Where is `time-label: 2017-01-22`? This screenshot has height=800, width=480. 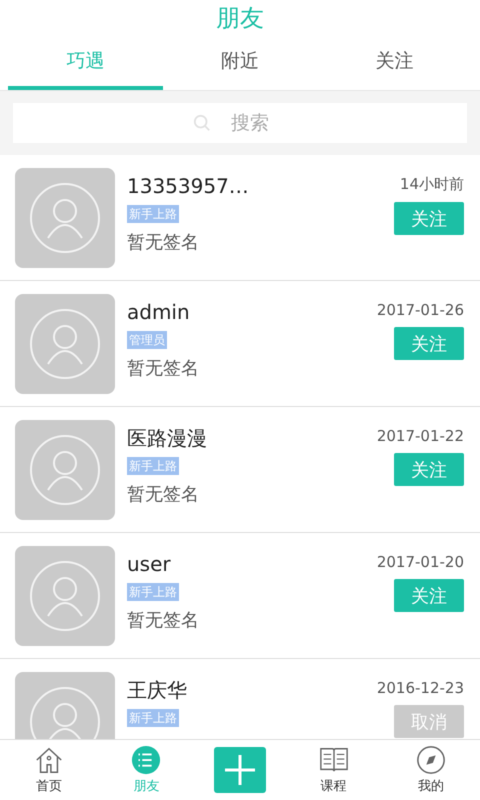
time-label: 2017-01-22 is located at coordinates (420, 436).